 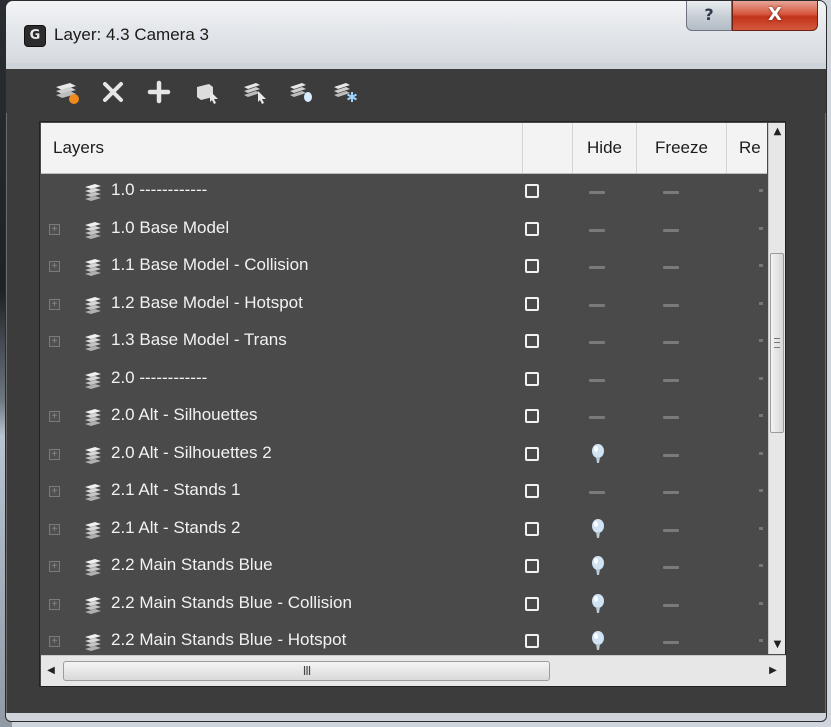 What do you see at coordinates (416, 32) in the screenshot?
I see `title-bar: G Layer: 4.3 Camera 3 ? X` at bounding box center [416, 32].